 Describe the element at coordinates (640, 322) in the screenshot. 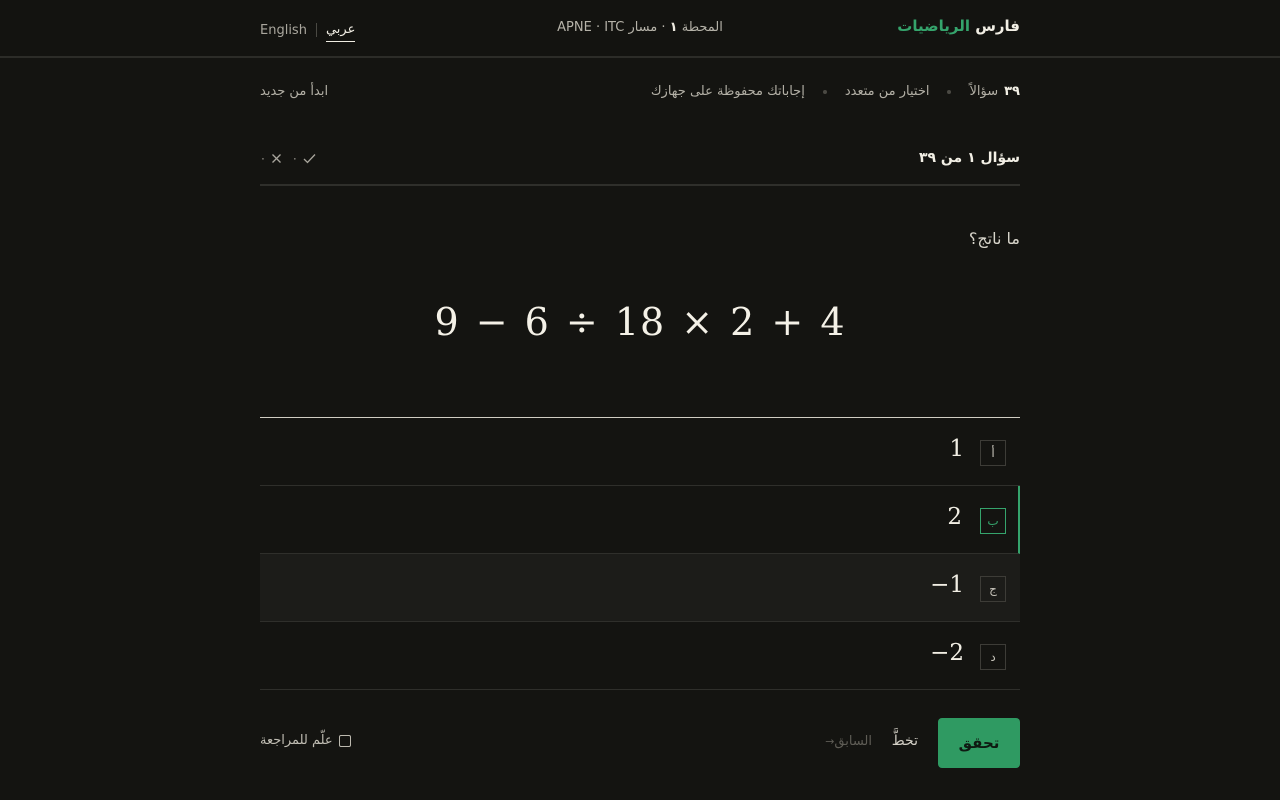

I see `math-expression: 9 − 6 ÷ 18 × 2 + 4` at that location.